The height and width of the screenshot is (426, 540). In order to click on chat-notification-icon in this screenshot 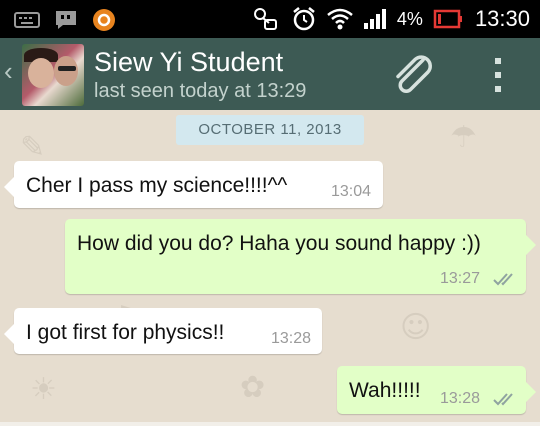, I will do `click(66, 20)`.